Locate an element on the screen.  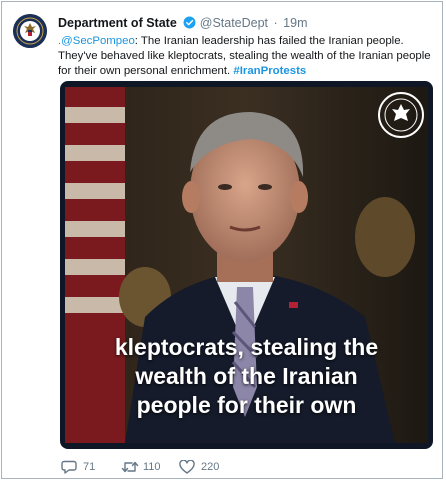
mention-link: .@SecPompeo is located at coordinates (96, 41).